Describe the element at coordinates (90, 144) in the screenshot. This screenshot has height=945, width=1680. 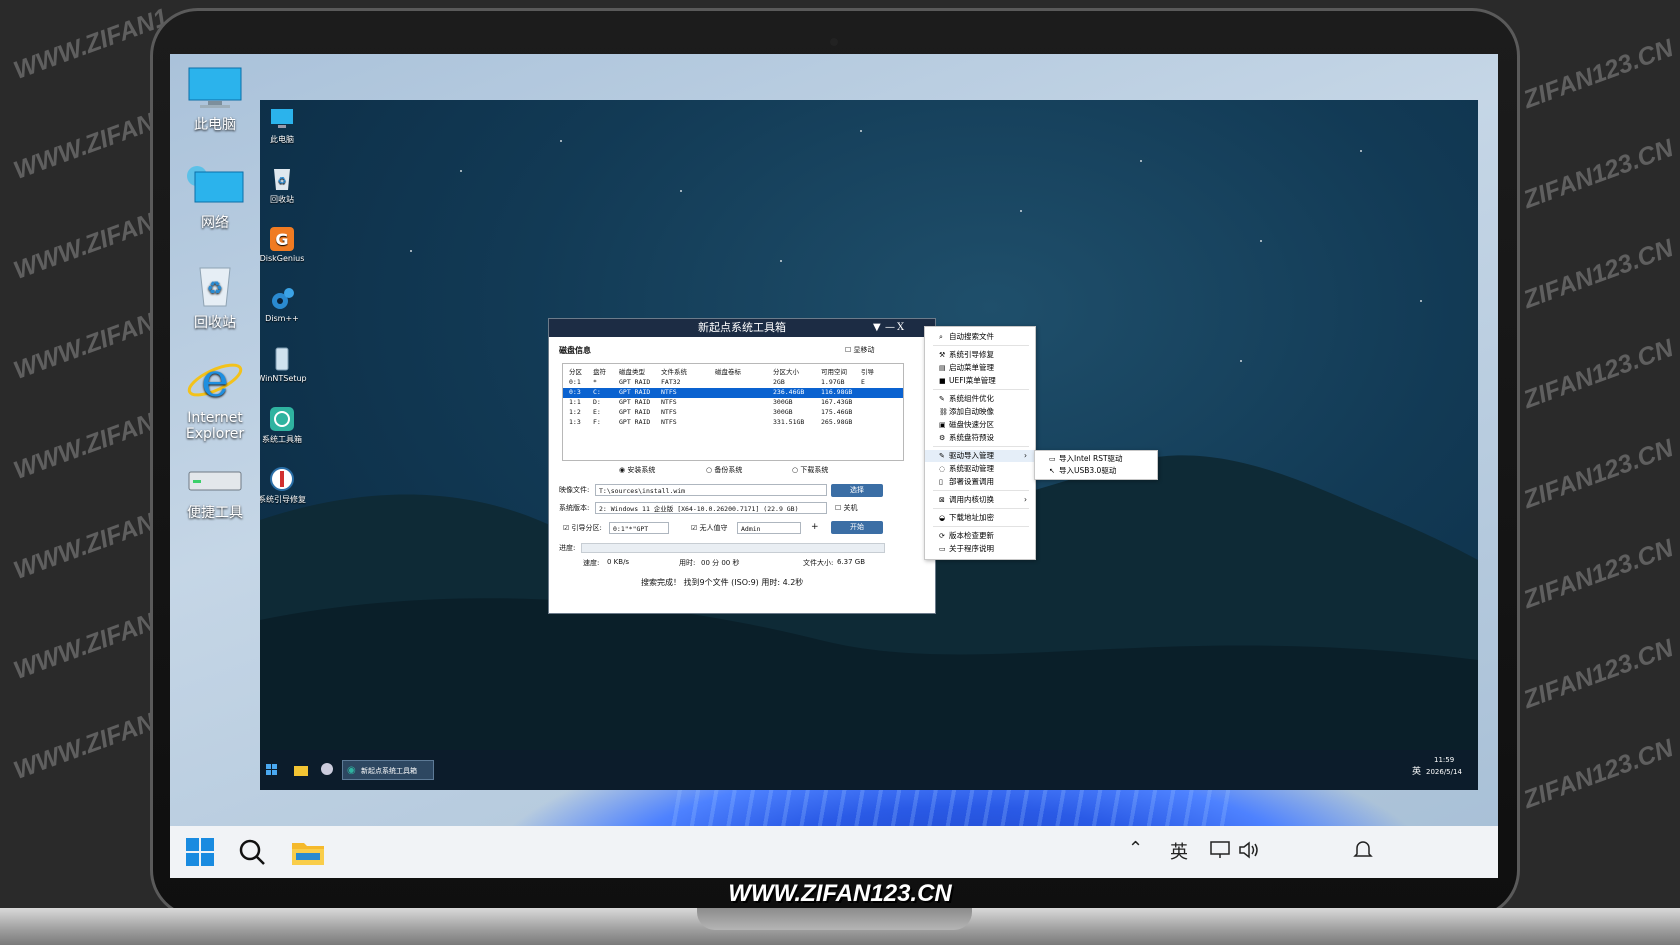
I see `watermark-left-2: WWW.ZIFAN1` at that location.